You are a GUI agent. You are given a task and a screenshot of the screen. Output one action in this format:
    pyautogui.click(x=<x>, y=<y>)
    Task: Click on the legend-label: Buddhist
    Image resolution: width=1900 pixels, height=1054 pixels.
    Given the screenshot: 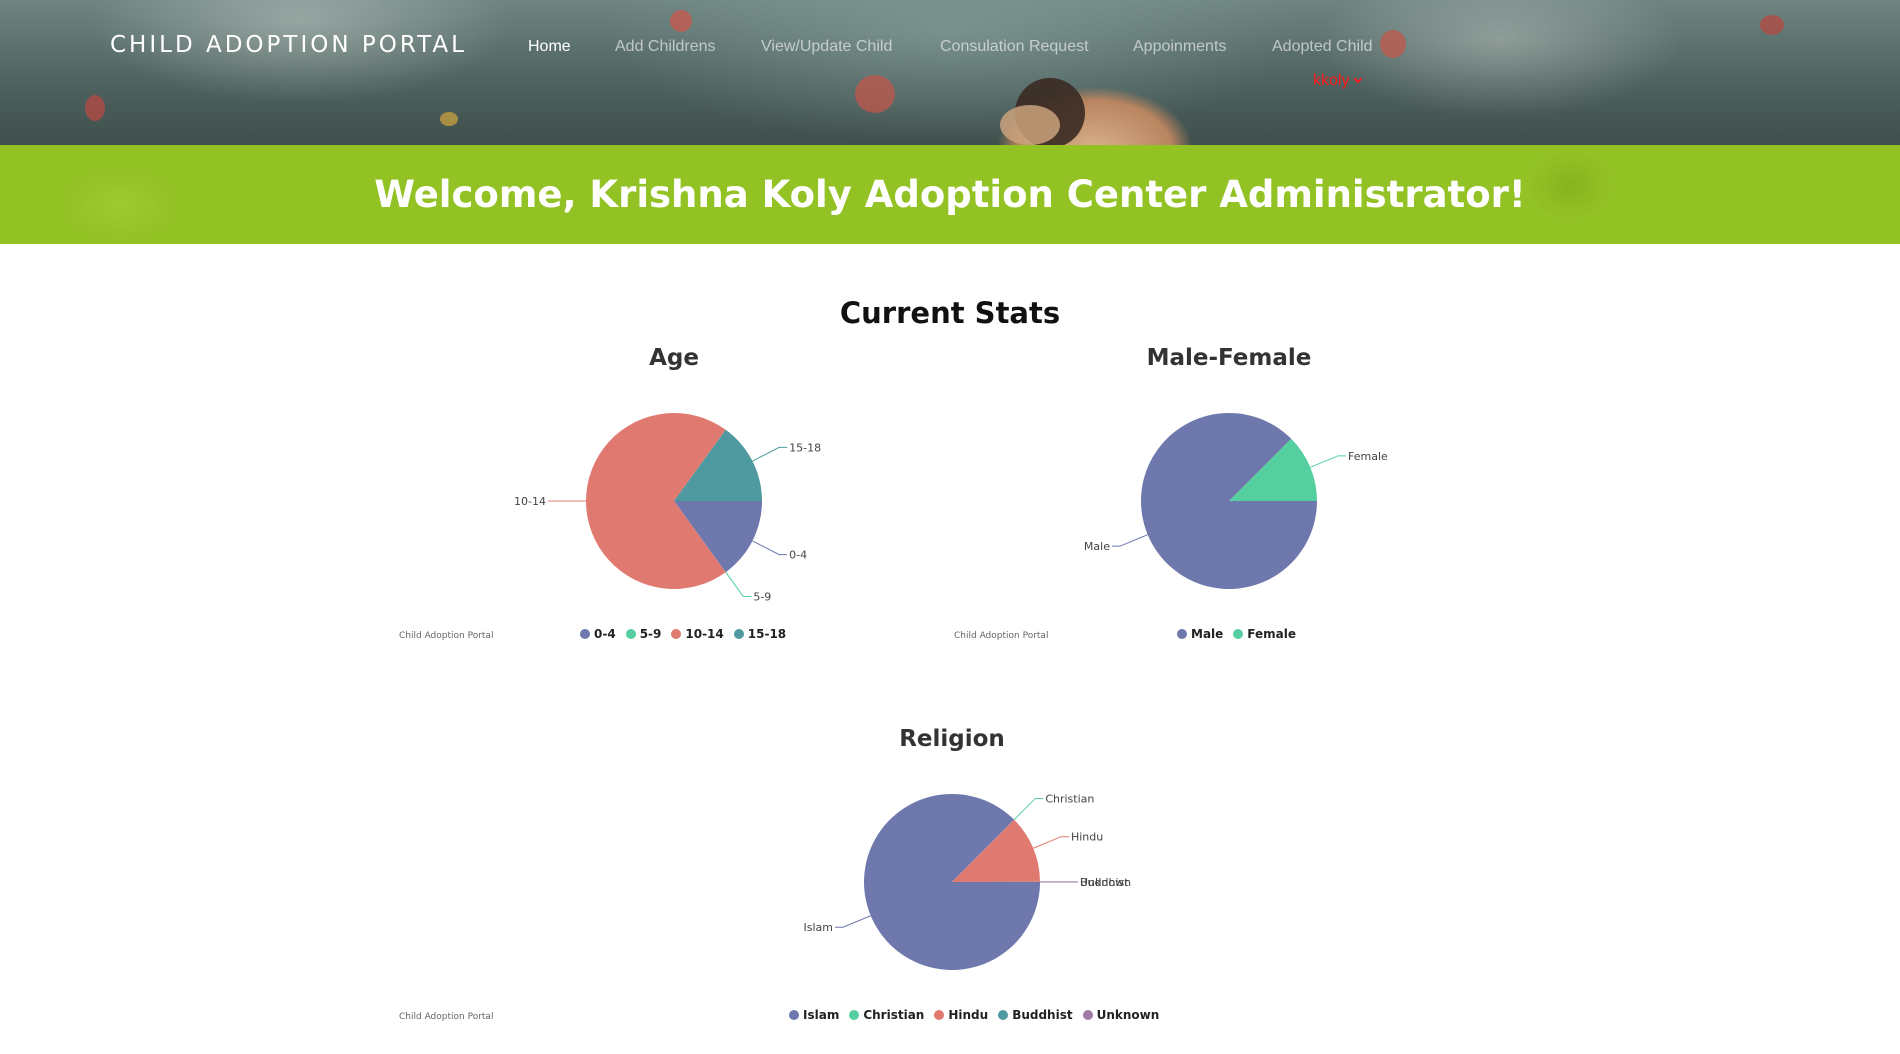 What is the action you would take?
    pyautogui.click(x=1042, y=1015)
    